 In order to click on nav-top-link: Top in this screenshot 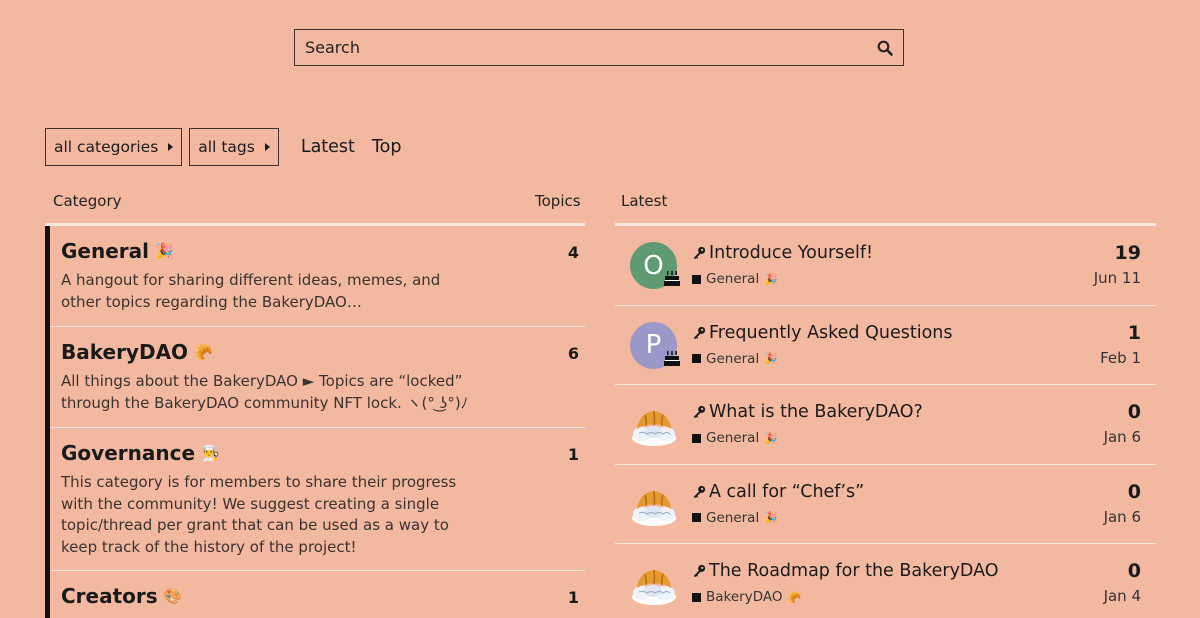, I will do `click(387, 147)`.